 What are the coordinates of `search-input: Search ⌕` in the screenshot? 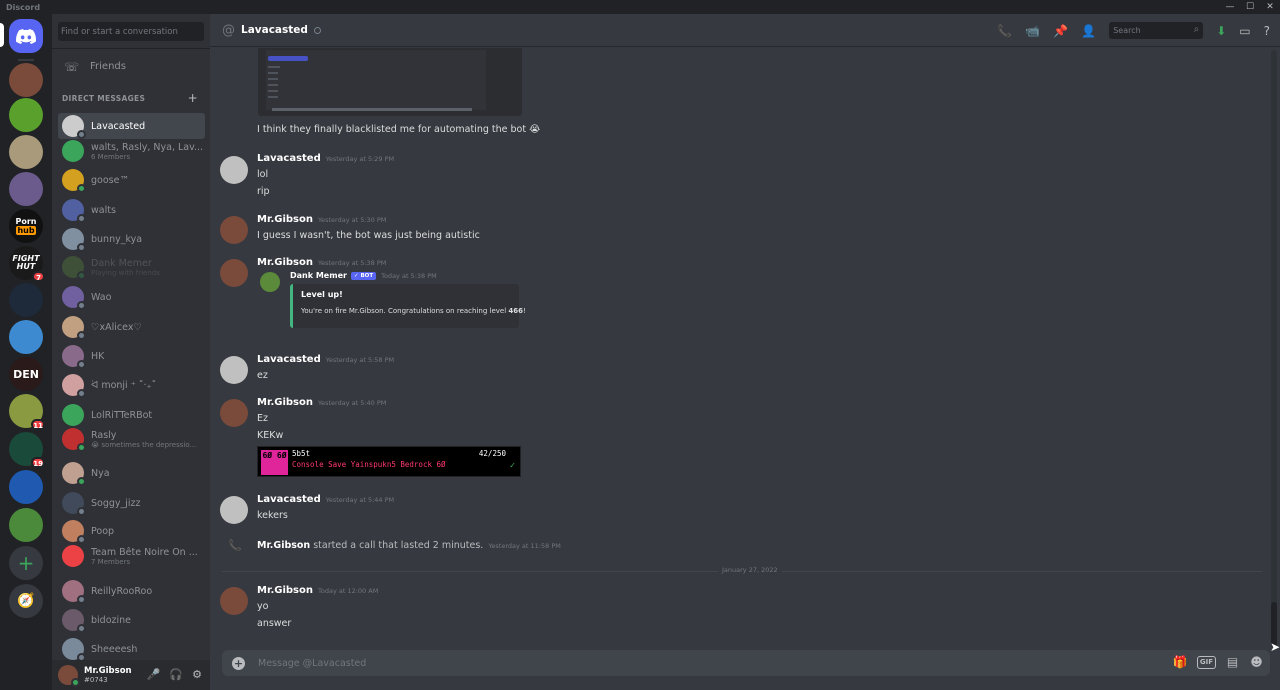 It's located at (1156, 30).